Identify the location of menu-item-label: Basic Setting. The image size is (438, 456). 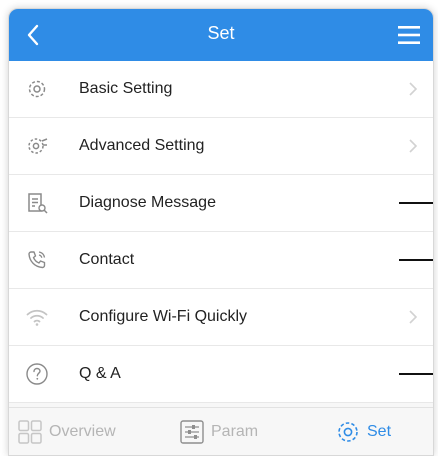
(126, 88).